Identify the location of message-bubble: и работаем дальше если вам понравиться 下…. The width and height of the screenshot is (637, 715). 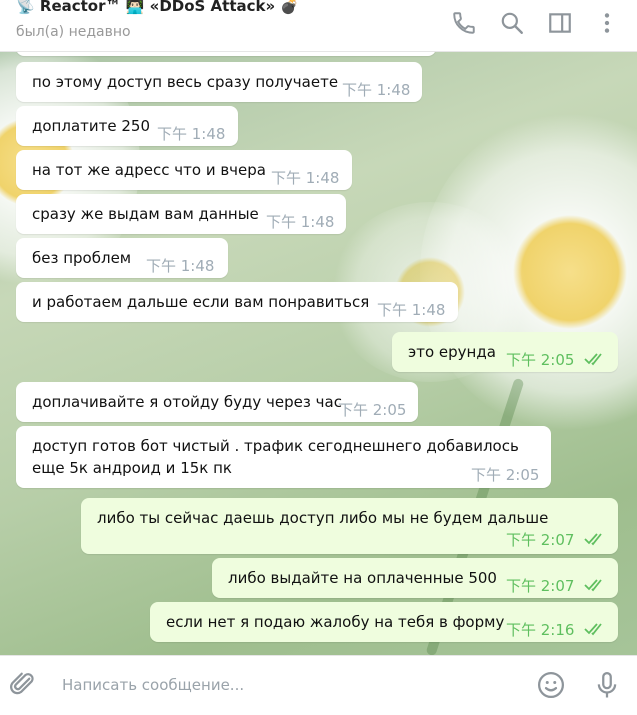
(237, 302).